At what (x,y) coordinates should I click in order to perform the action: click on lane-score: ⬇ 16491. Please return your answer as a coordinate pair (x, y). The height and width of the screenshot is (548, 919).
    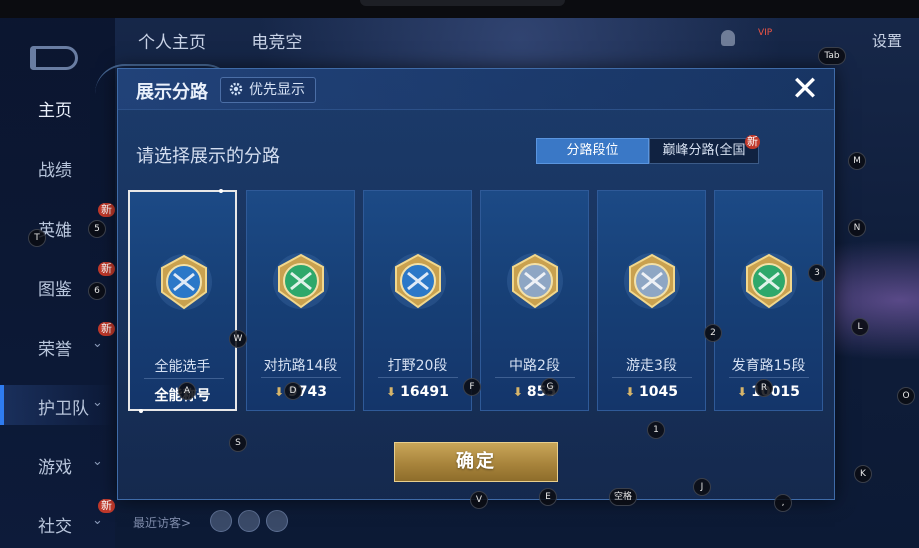
    Looking at the image, I should click on (417, 392).